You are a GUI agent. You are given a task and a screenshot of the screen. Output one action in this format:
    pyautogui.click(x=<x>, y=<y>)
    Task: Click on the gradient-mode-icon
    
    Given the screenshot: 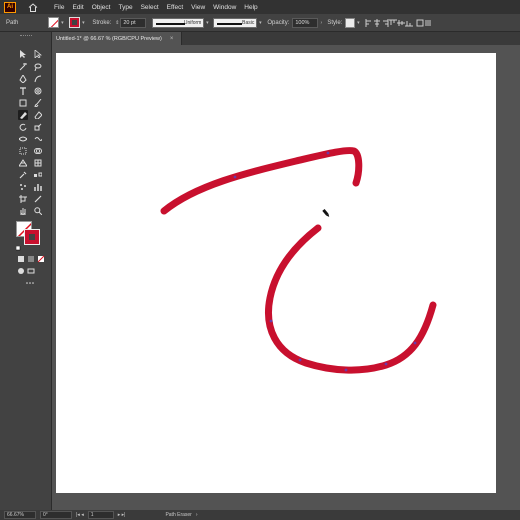 What is the action you would take?
    pyautogui.click(x=31, y=259)
    